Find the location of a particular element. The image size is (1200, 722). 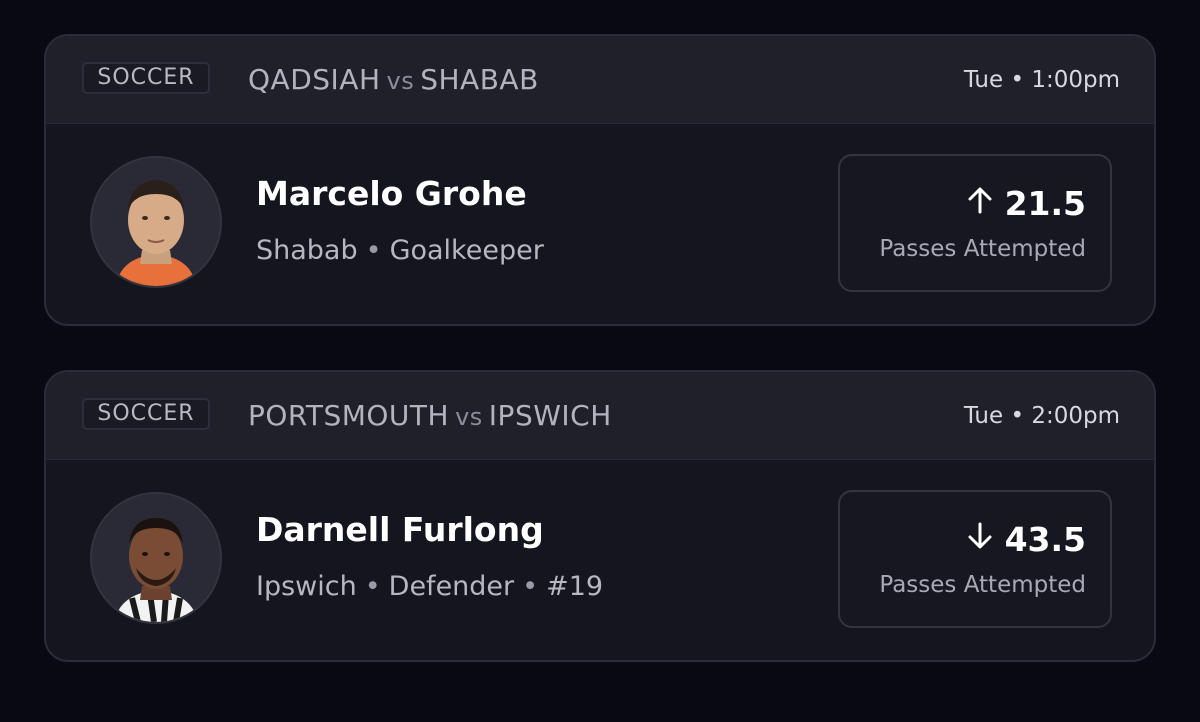

player-meta: Ipswich • Defender • #19 is located at coordinates (429, 587).